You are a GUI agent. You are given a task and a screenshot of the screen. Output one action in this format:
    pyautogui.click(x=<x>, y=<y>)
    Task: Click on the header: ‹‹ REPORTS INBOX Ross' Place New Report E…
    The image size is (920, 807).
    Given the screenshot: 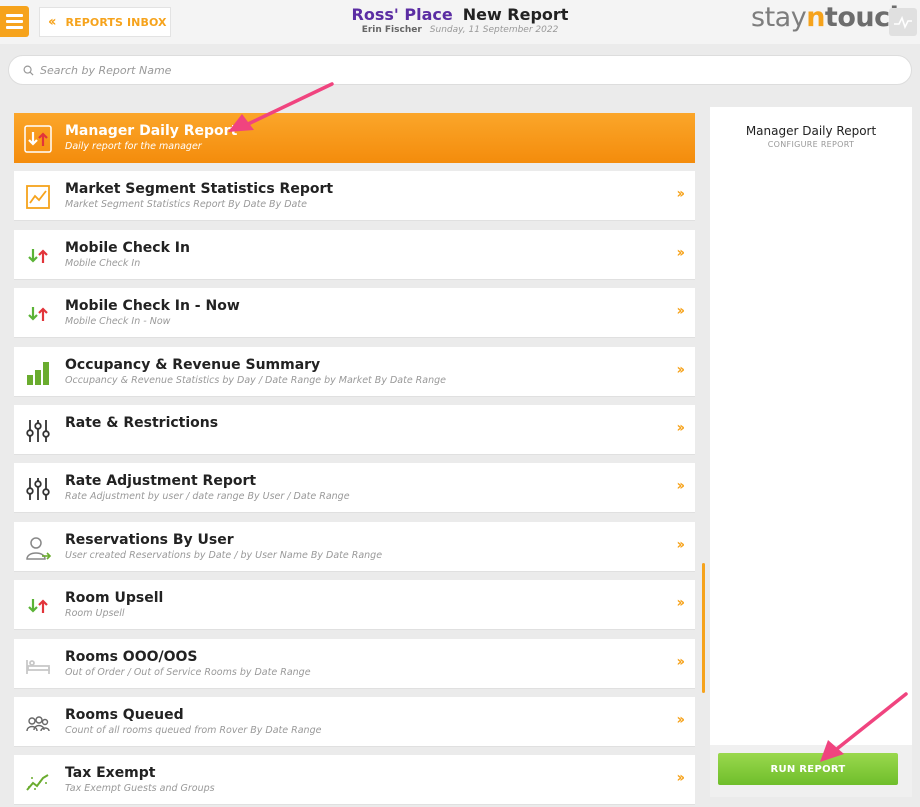 What is the action you would take?
    pyautogui.click(x=460, y=22)
    